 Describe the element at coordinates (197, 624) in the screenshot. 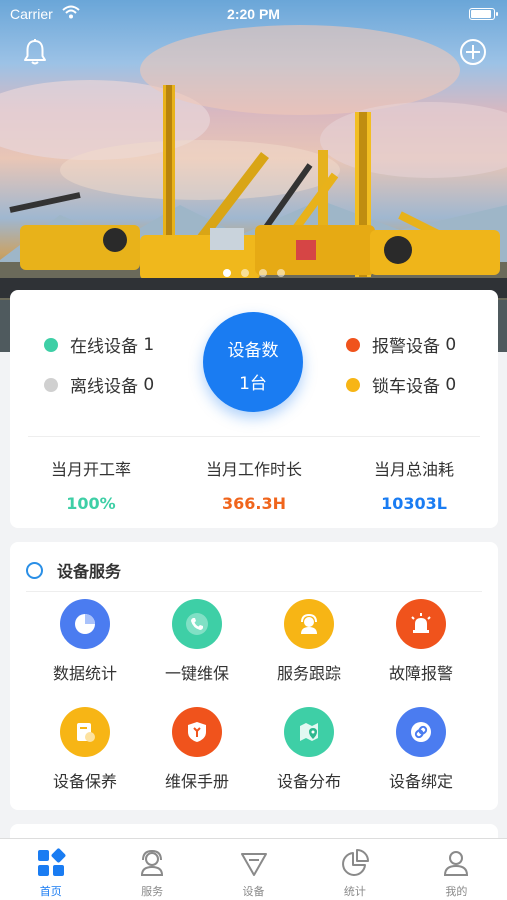

I see `phone-icon` at that location.